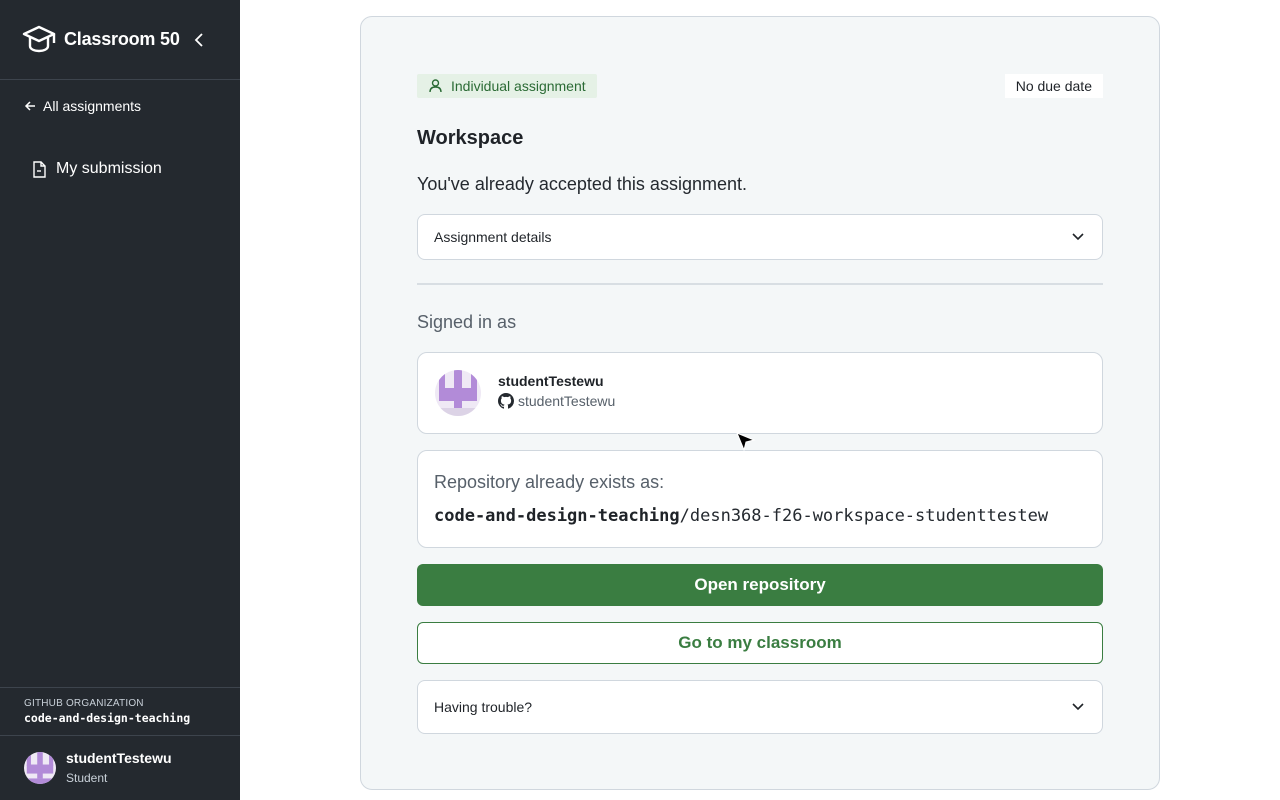 The image size is (1280, 800). I want to click on having-trouble-toggle: Having trouble?, so click(760, 707).